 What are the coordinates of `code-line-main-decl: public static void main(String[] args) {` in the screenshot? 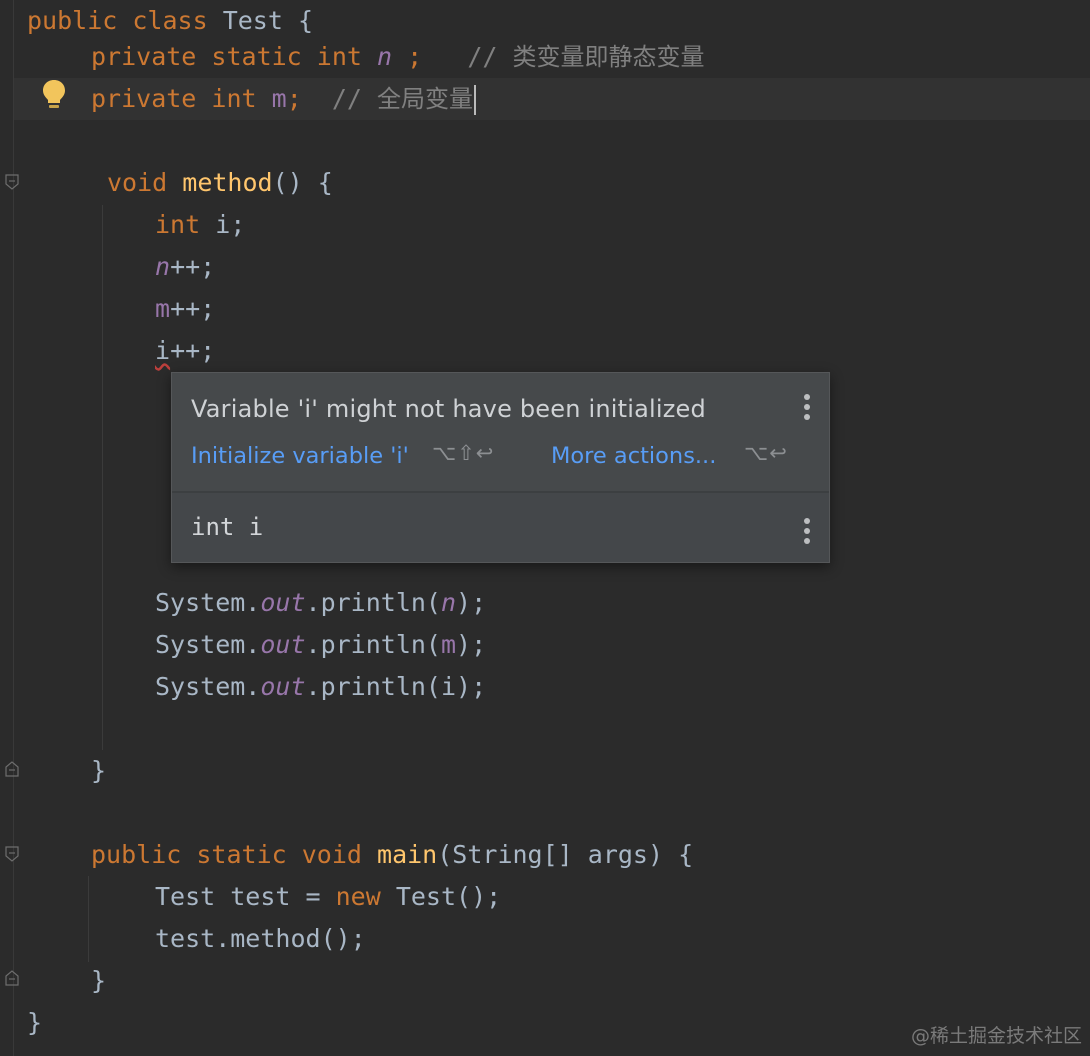 It's located at (392, 855).